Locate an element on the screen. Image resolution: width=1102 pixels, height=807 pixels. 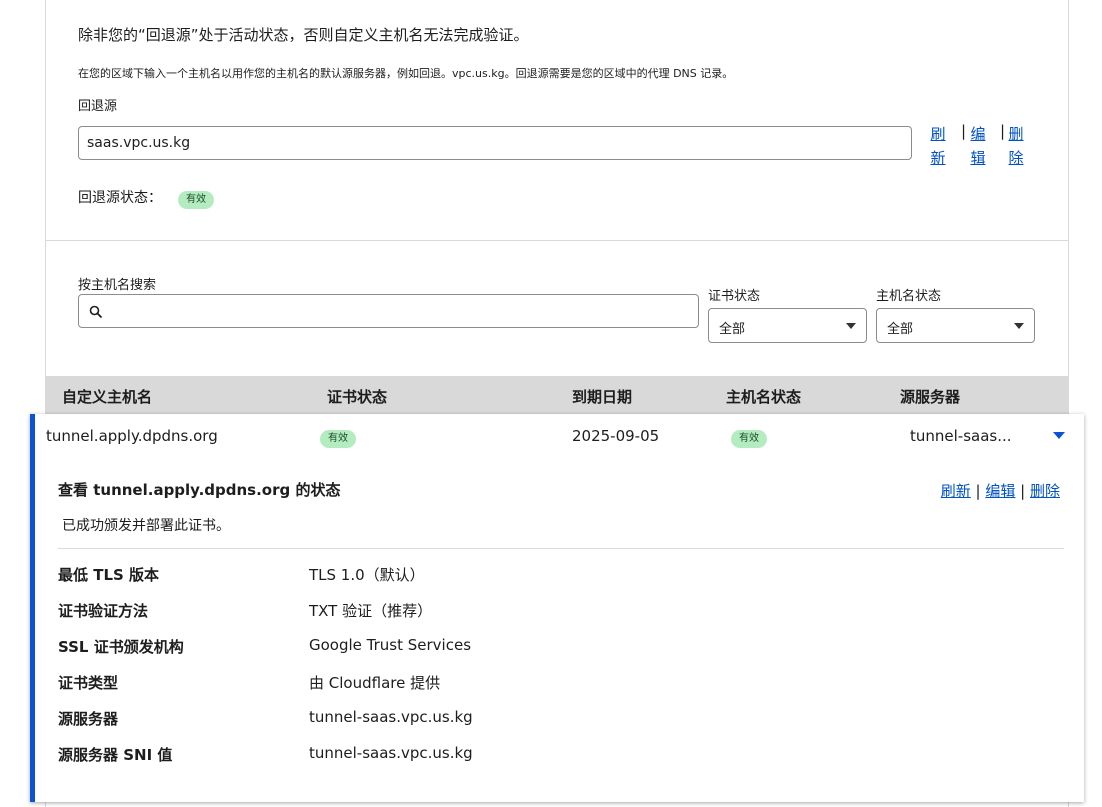
detail-key-validation-method: 证书验证方法 is located at coordinates (103, 611).